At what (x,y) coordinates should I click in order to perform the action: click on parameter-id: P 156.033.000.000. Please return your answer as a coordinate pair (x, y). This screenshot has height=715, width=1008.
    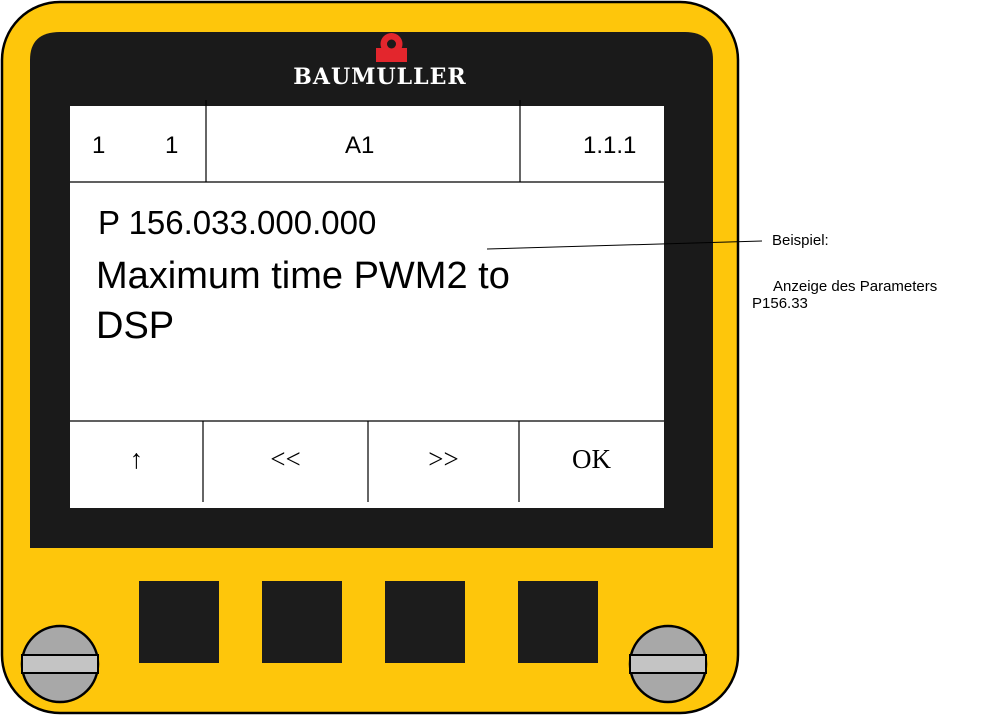
    Looking at the image, I should click on (237, 222).